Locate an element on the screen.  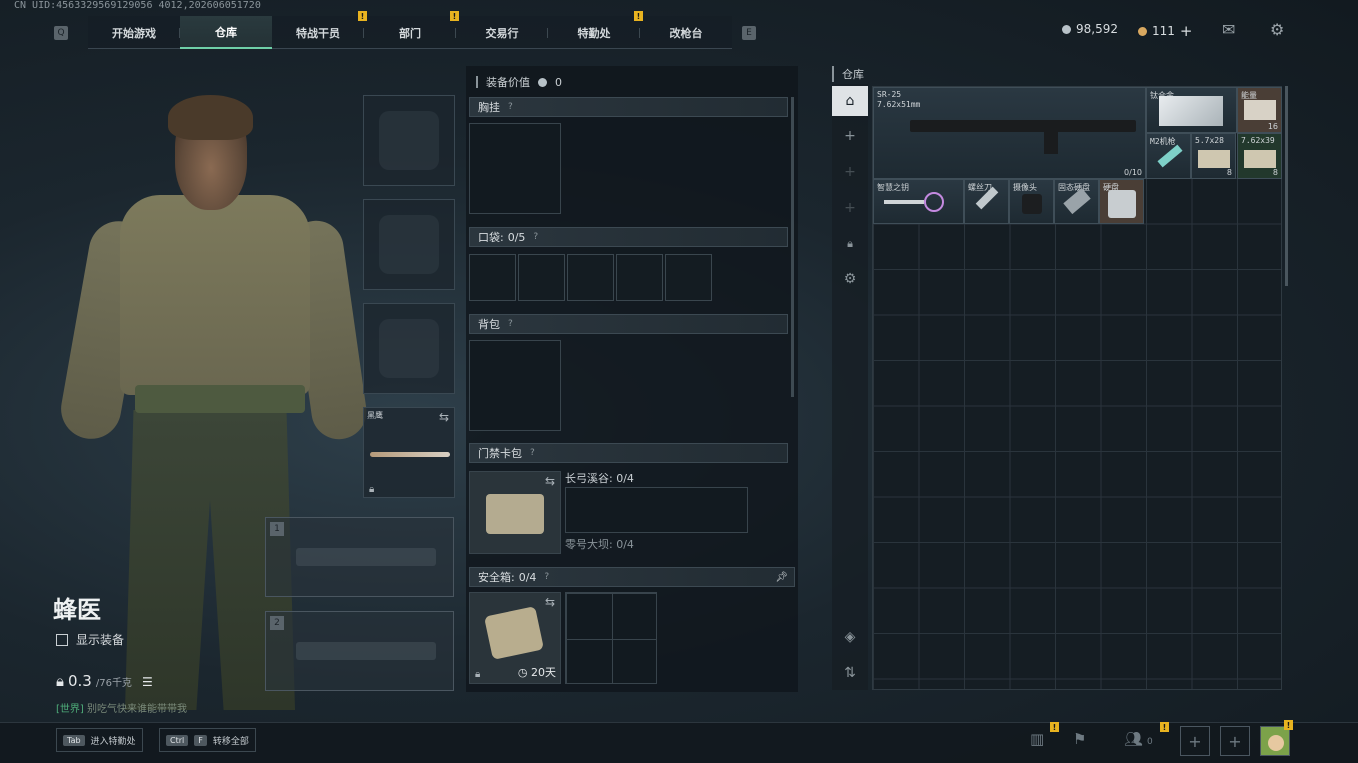
alert-badge: ! is located at coordinates (1054, 727).